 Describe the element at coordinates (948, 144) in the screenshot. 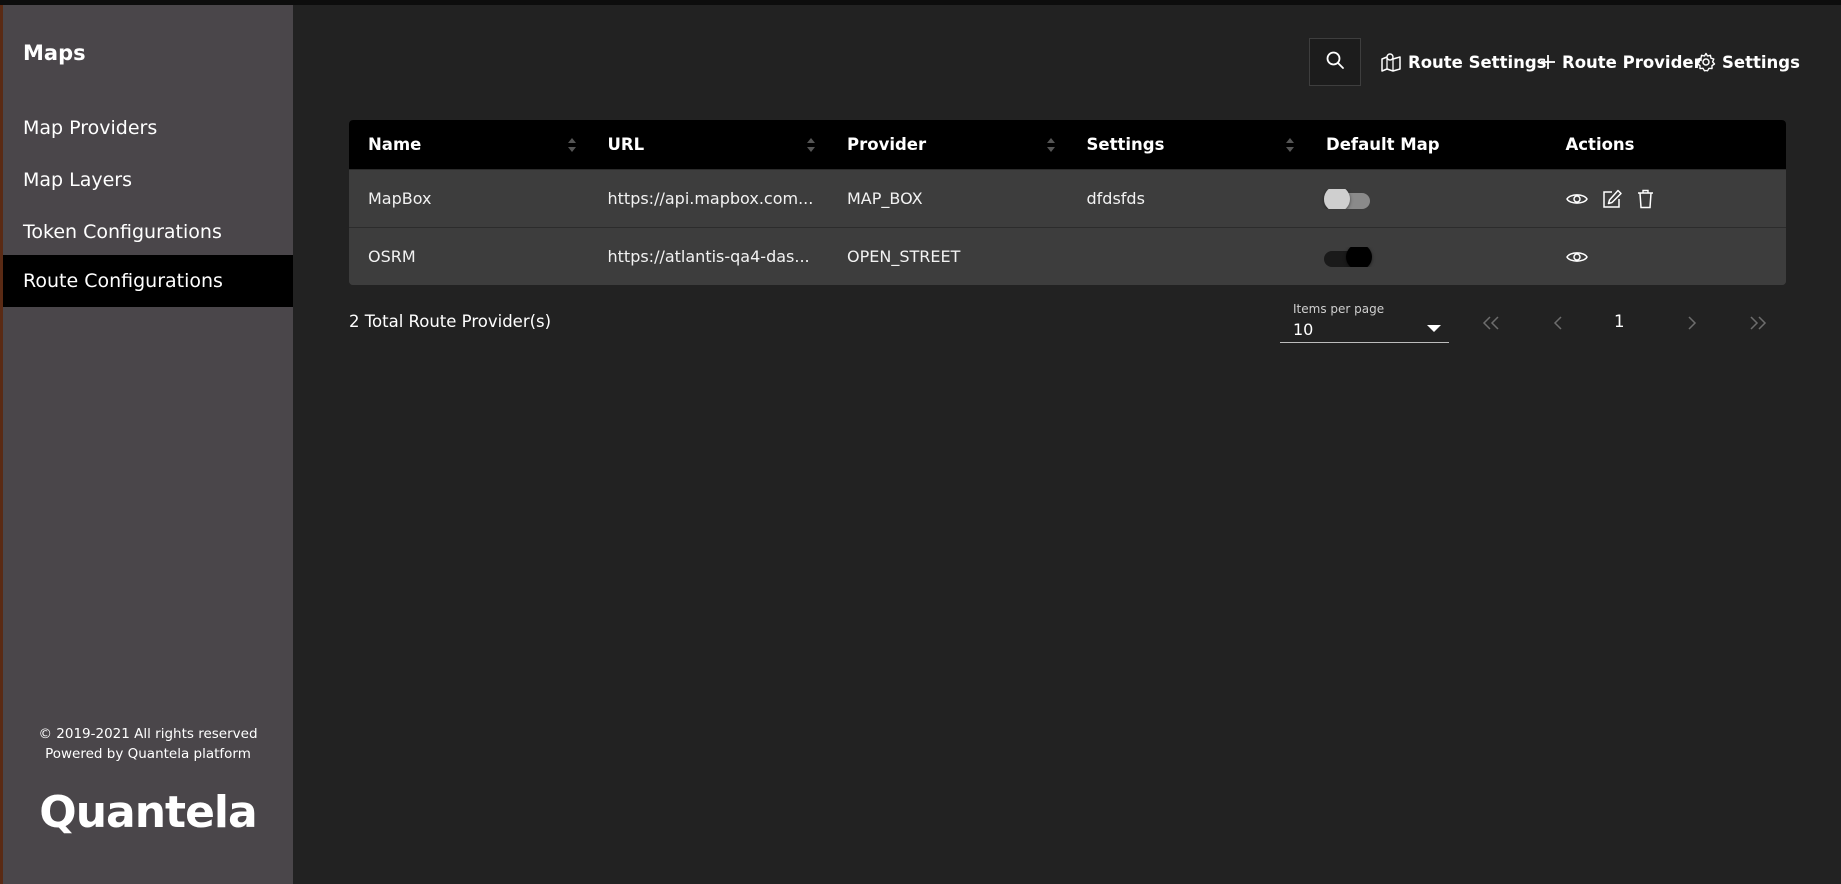

I see `column-header-provider: Provider` at that location.